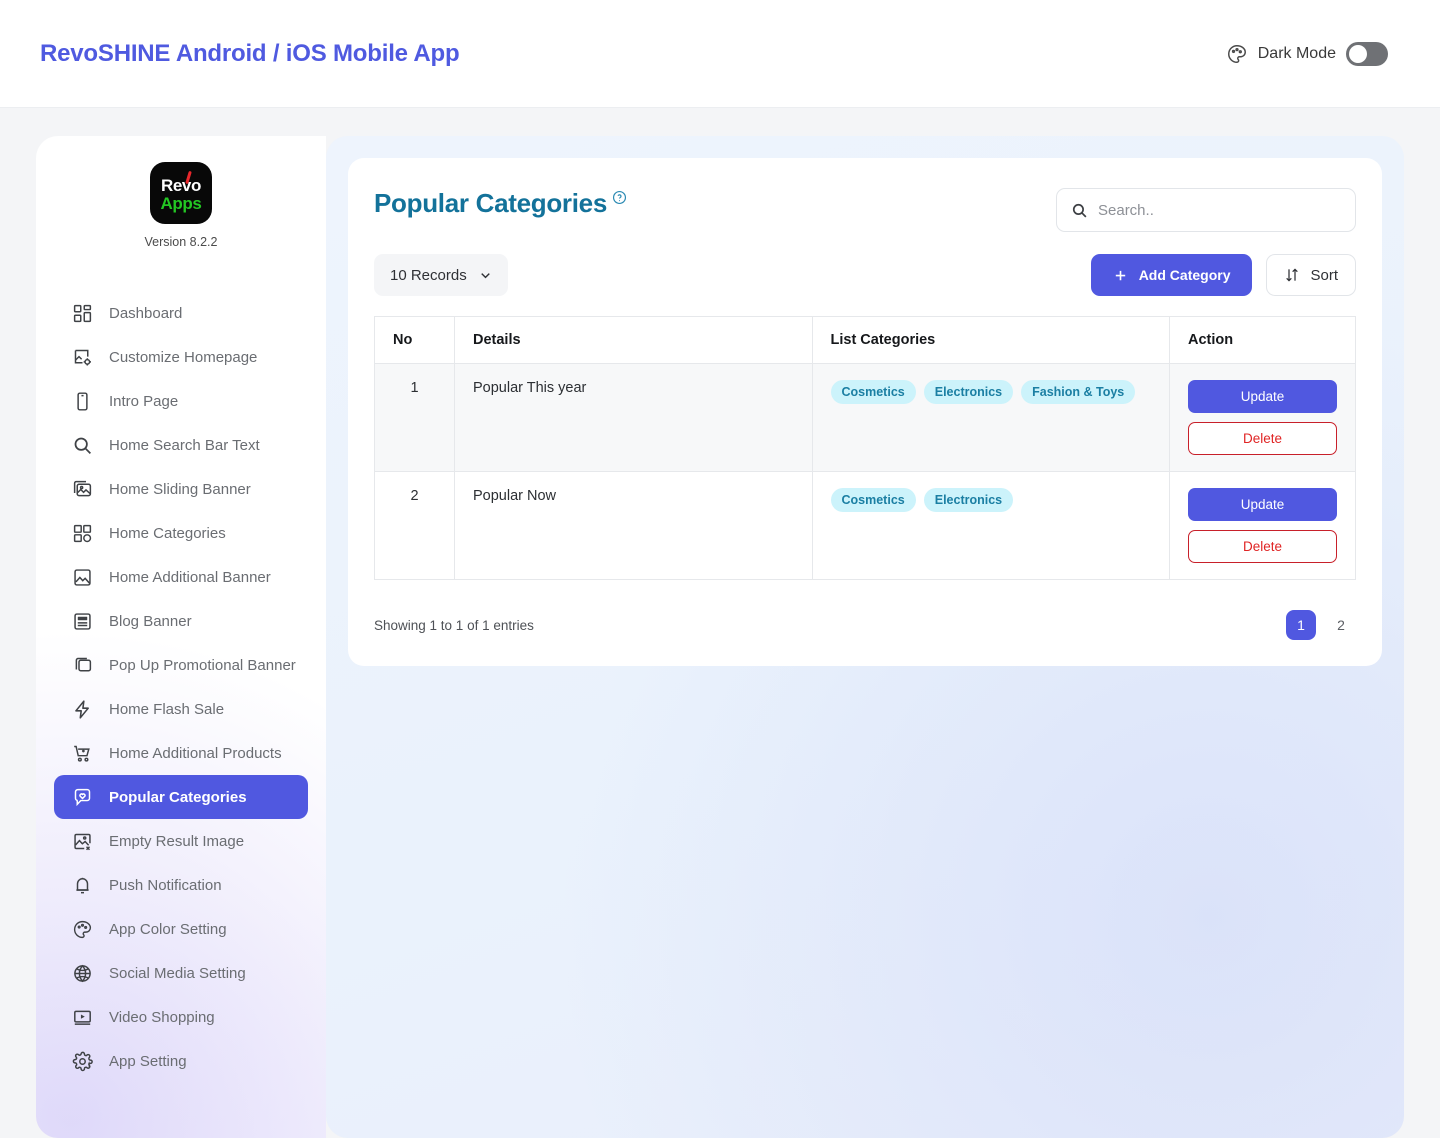 This screenshot has height=1138, width=1440. I want to click on sidebar-item-label: Blog Banner, so click(150, 621).